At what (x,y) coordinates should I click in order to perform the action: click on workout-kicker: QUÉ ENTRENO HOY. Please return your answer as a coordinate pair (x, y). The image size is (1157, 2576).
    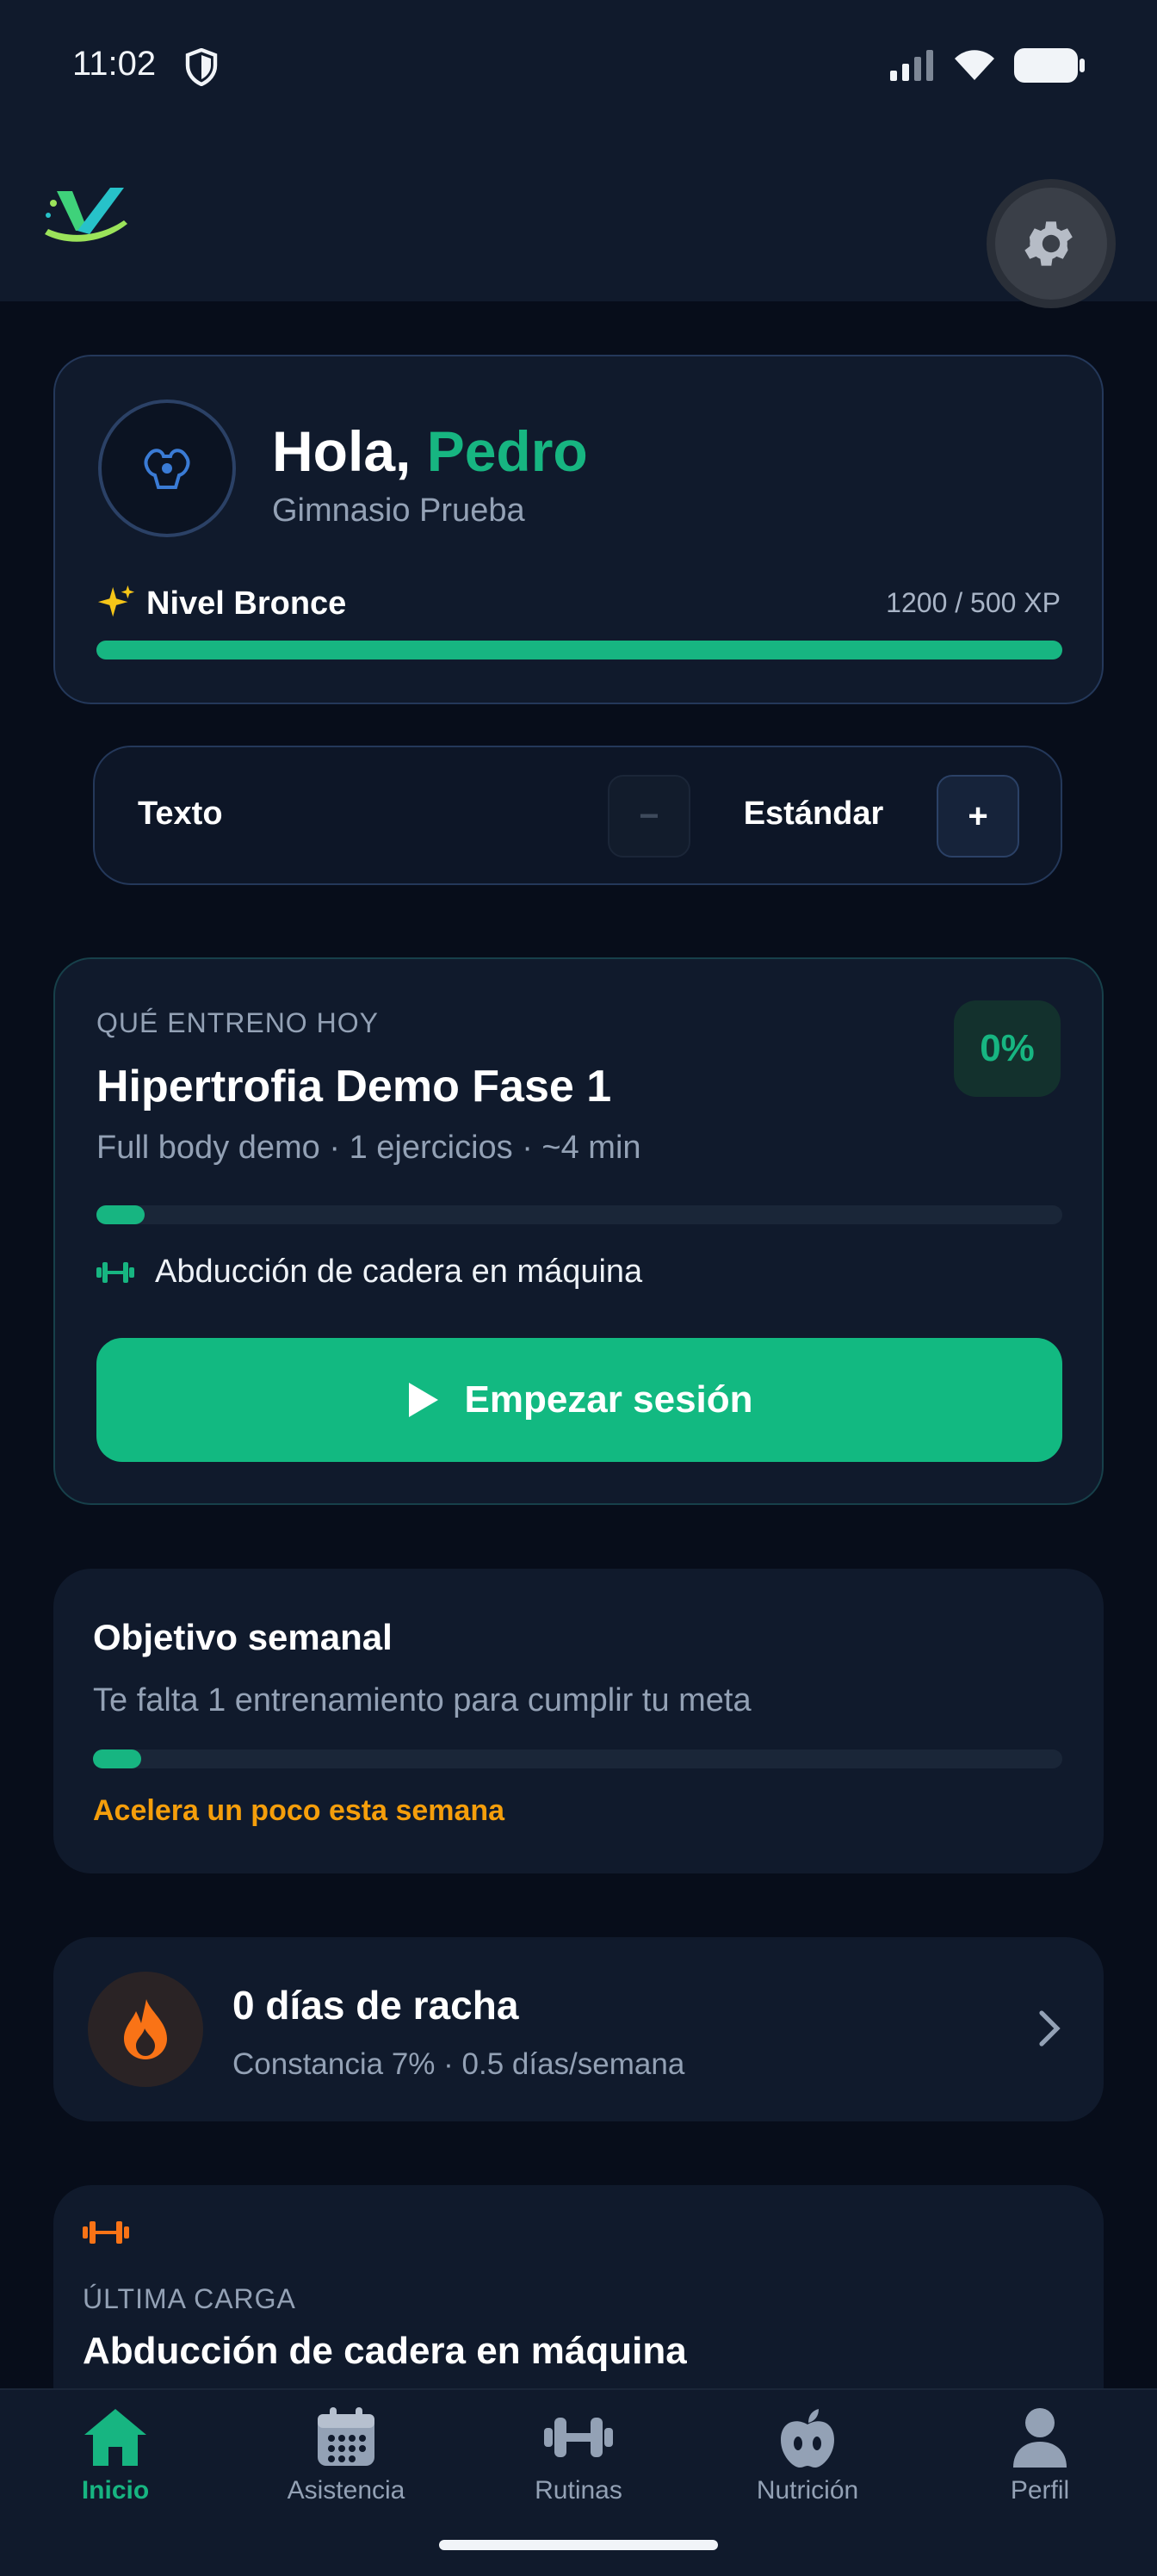
    Looking at the image, I should click on (238, 1023).